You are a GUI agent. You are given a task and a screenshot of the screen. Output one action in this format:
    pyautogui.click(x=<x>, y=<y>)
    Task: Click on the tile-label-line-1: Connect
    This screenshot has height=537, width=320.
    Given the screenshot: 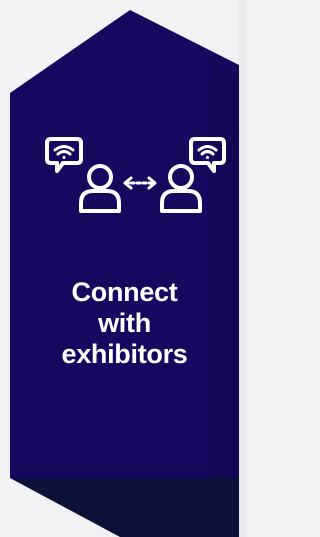 What is the action you would take?
    pyautogui.click(x=124, y=292)
    